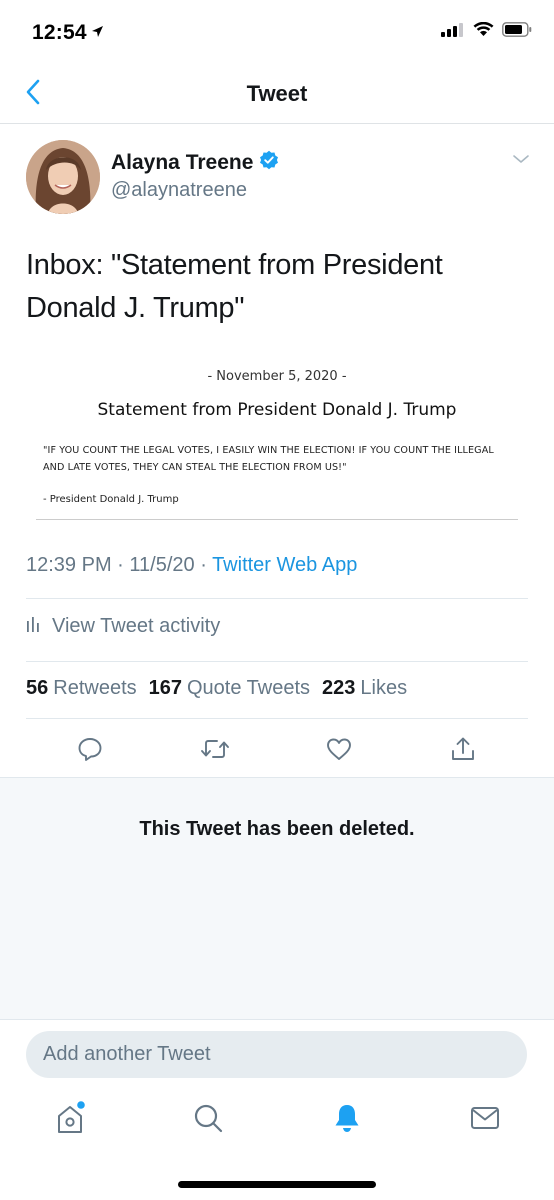 The height and width of the screenshot is (1200, 554). What do you see at coordinates (339, 688) in the screenshot?
I see `likes-count: 223` at bounding box center [339, 688].